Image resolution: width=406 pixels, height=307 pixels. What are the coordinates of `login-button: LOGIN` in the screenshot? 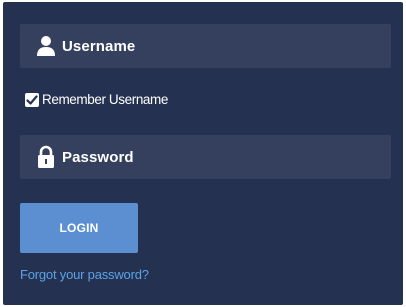 It's located at (79, 228).